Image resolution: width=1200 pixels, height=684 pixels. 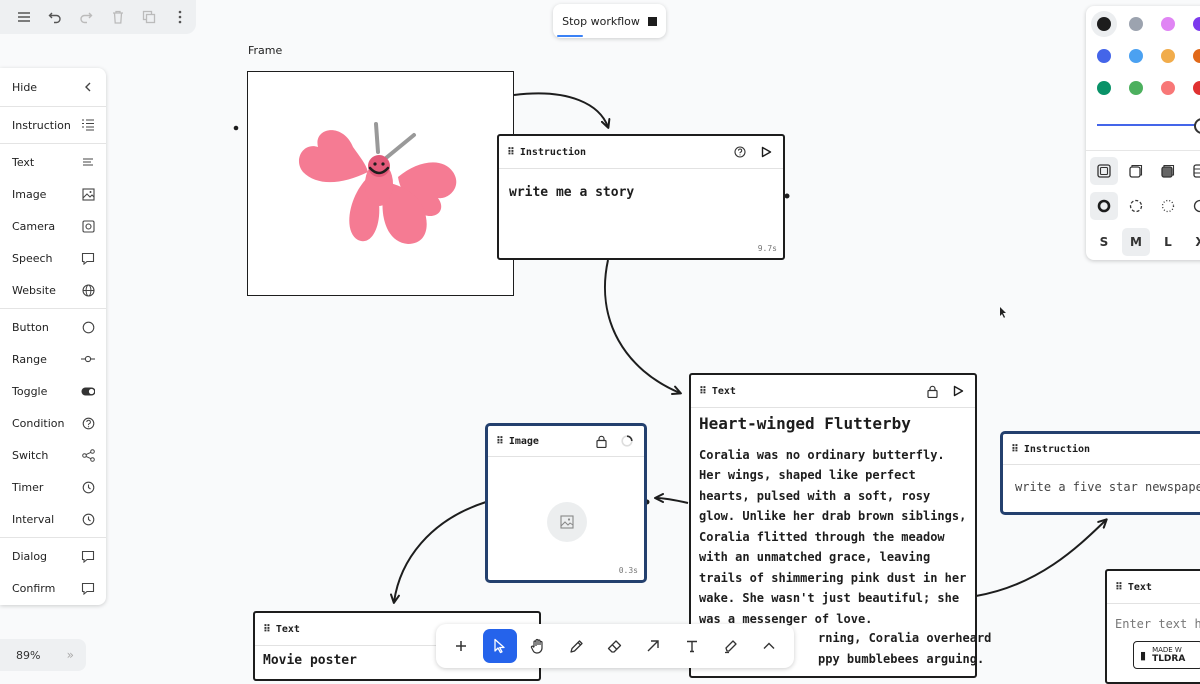 I want to click on image-node: ⠿ Image 0.3s, so click(x=566, y=503).